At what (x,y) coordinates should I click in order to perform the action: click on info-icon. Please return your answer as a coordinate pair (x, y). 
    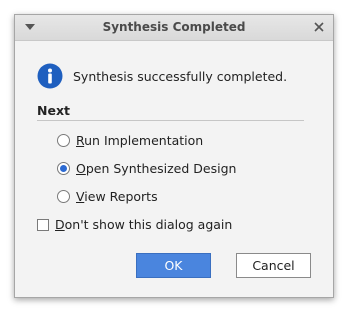
    Looking at the image, I should click on (50, 76).